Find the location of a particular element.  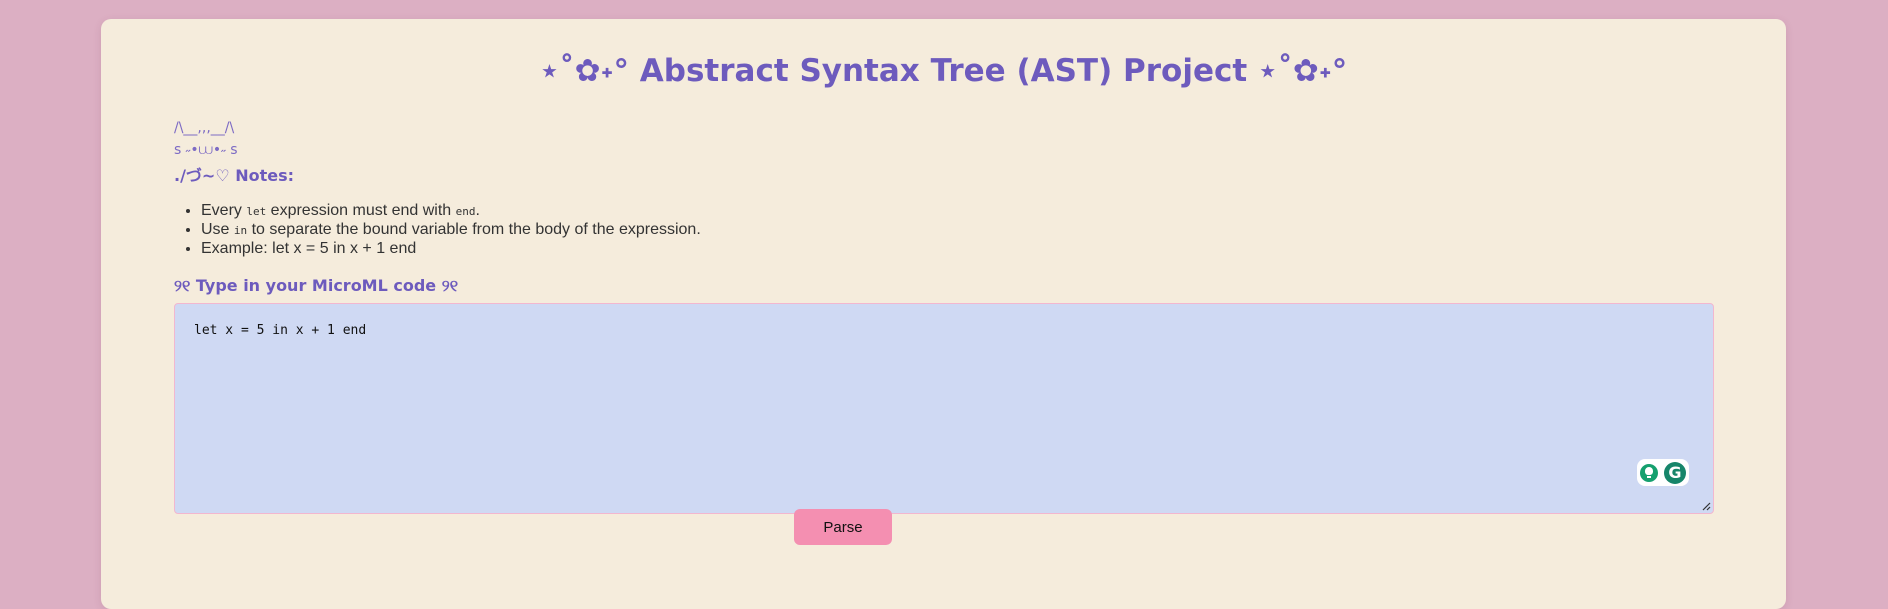

note-1-text-b: expression must end with is located at coordinates (361, 210).